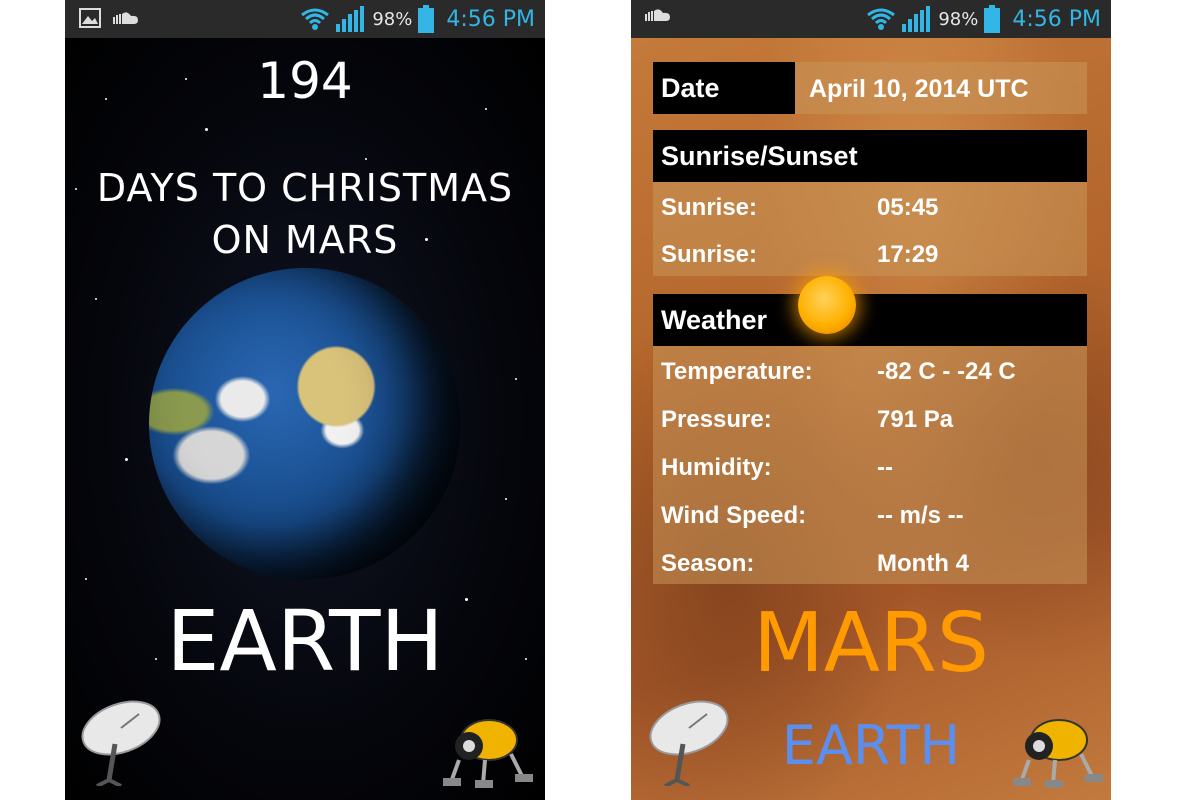 The image size is (1194, 800). I want to click on humidity-label: Humidity:, so click(716, 467).